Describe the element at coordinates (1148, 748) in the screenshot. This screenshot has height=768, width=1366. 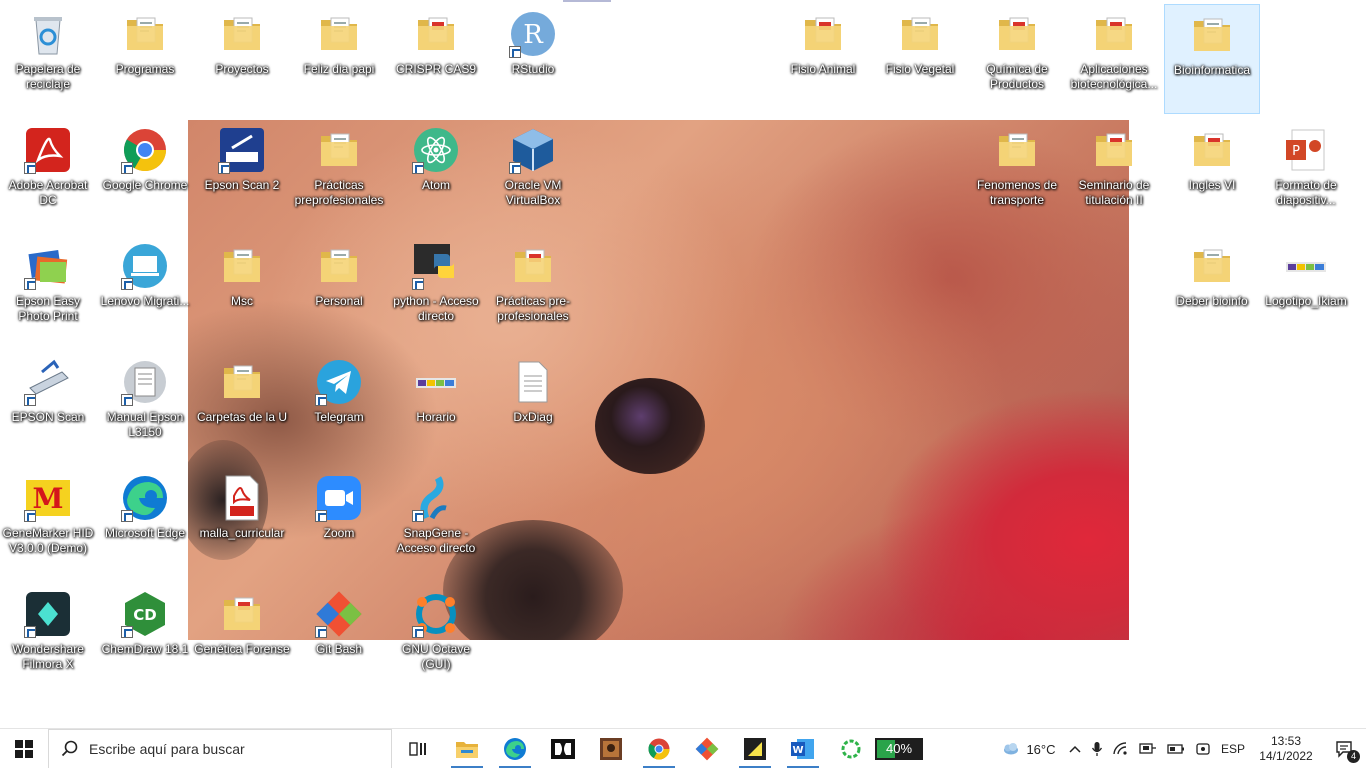
I see `network-status` at that location.